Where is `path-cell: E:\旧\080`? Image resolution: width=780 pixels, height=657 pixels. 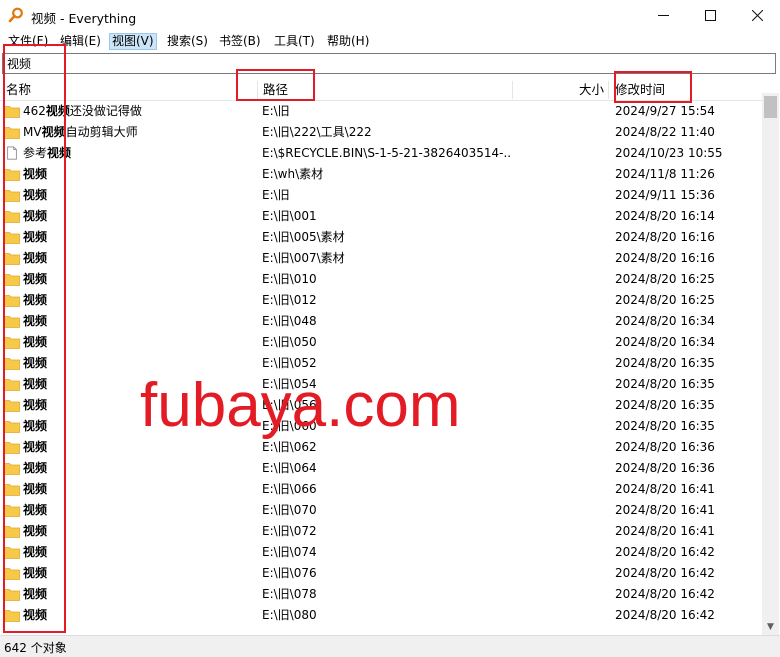 path-cell: E:\旧\080 is located at coordinates (289, 615).